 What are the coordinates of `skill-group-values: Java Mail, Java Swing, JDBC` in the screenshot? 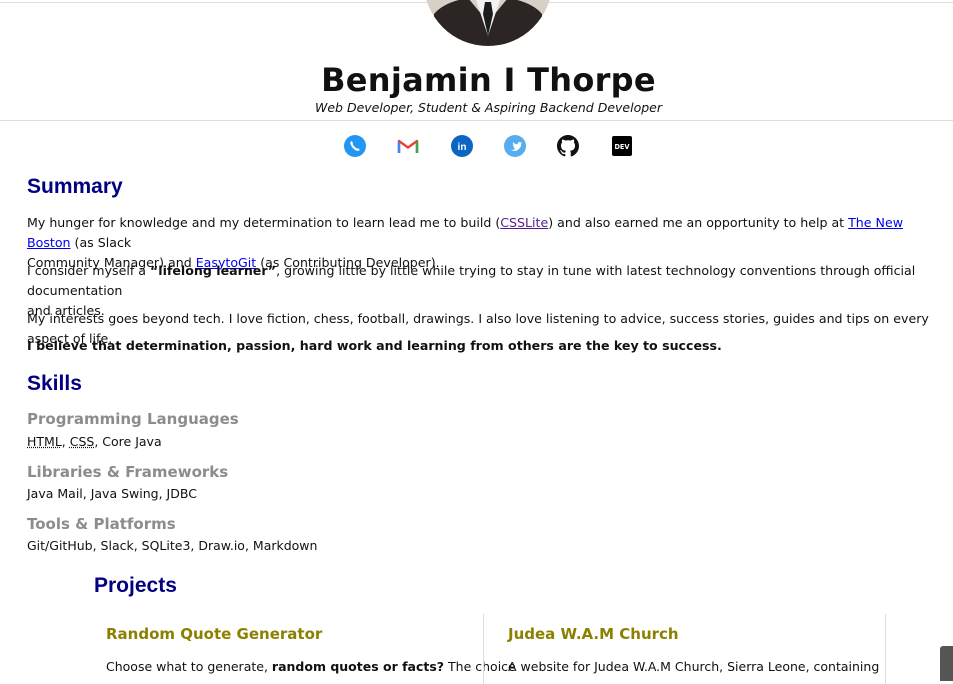 It's located at (112, 493).